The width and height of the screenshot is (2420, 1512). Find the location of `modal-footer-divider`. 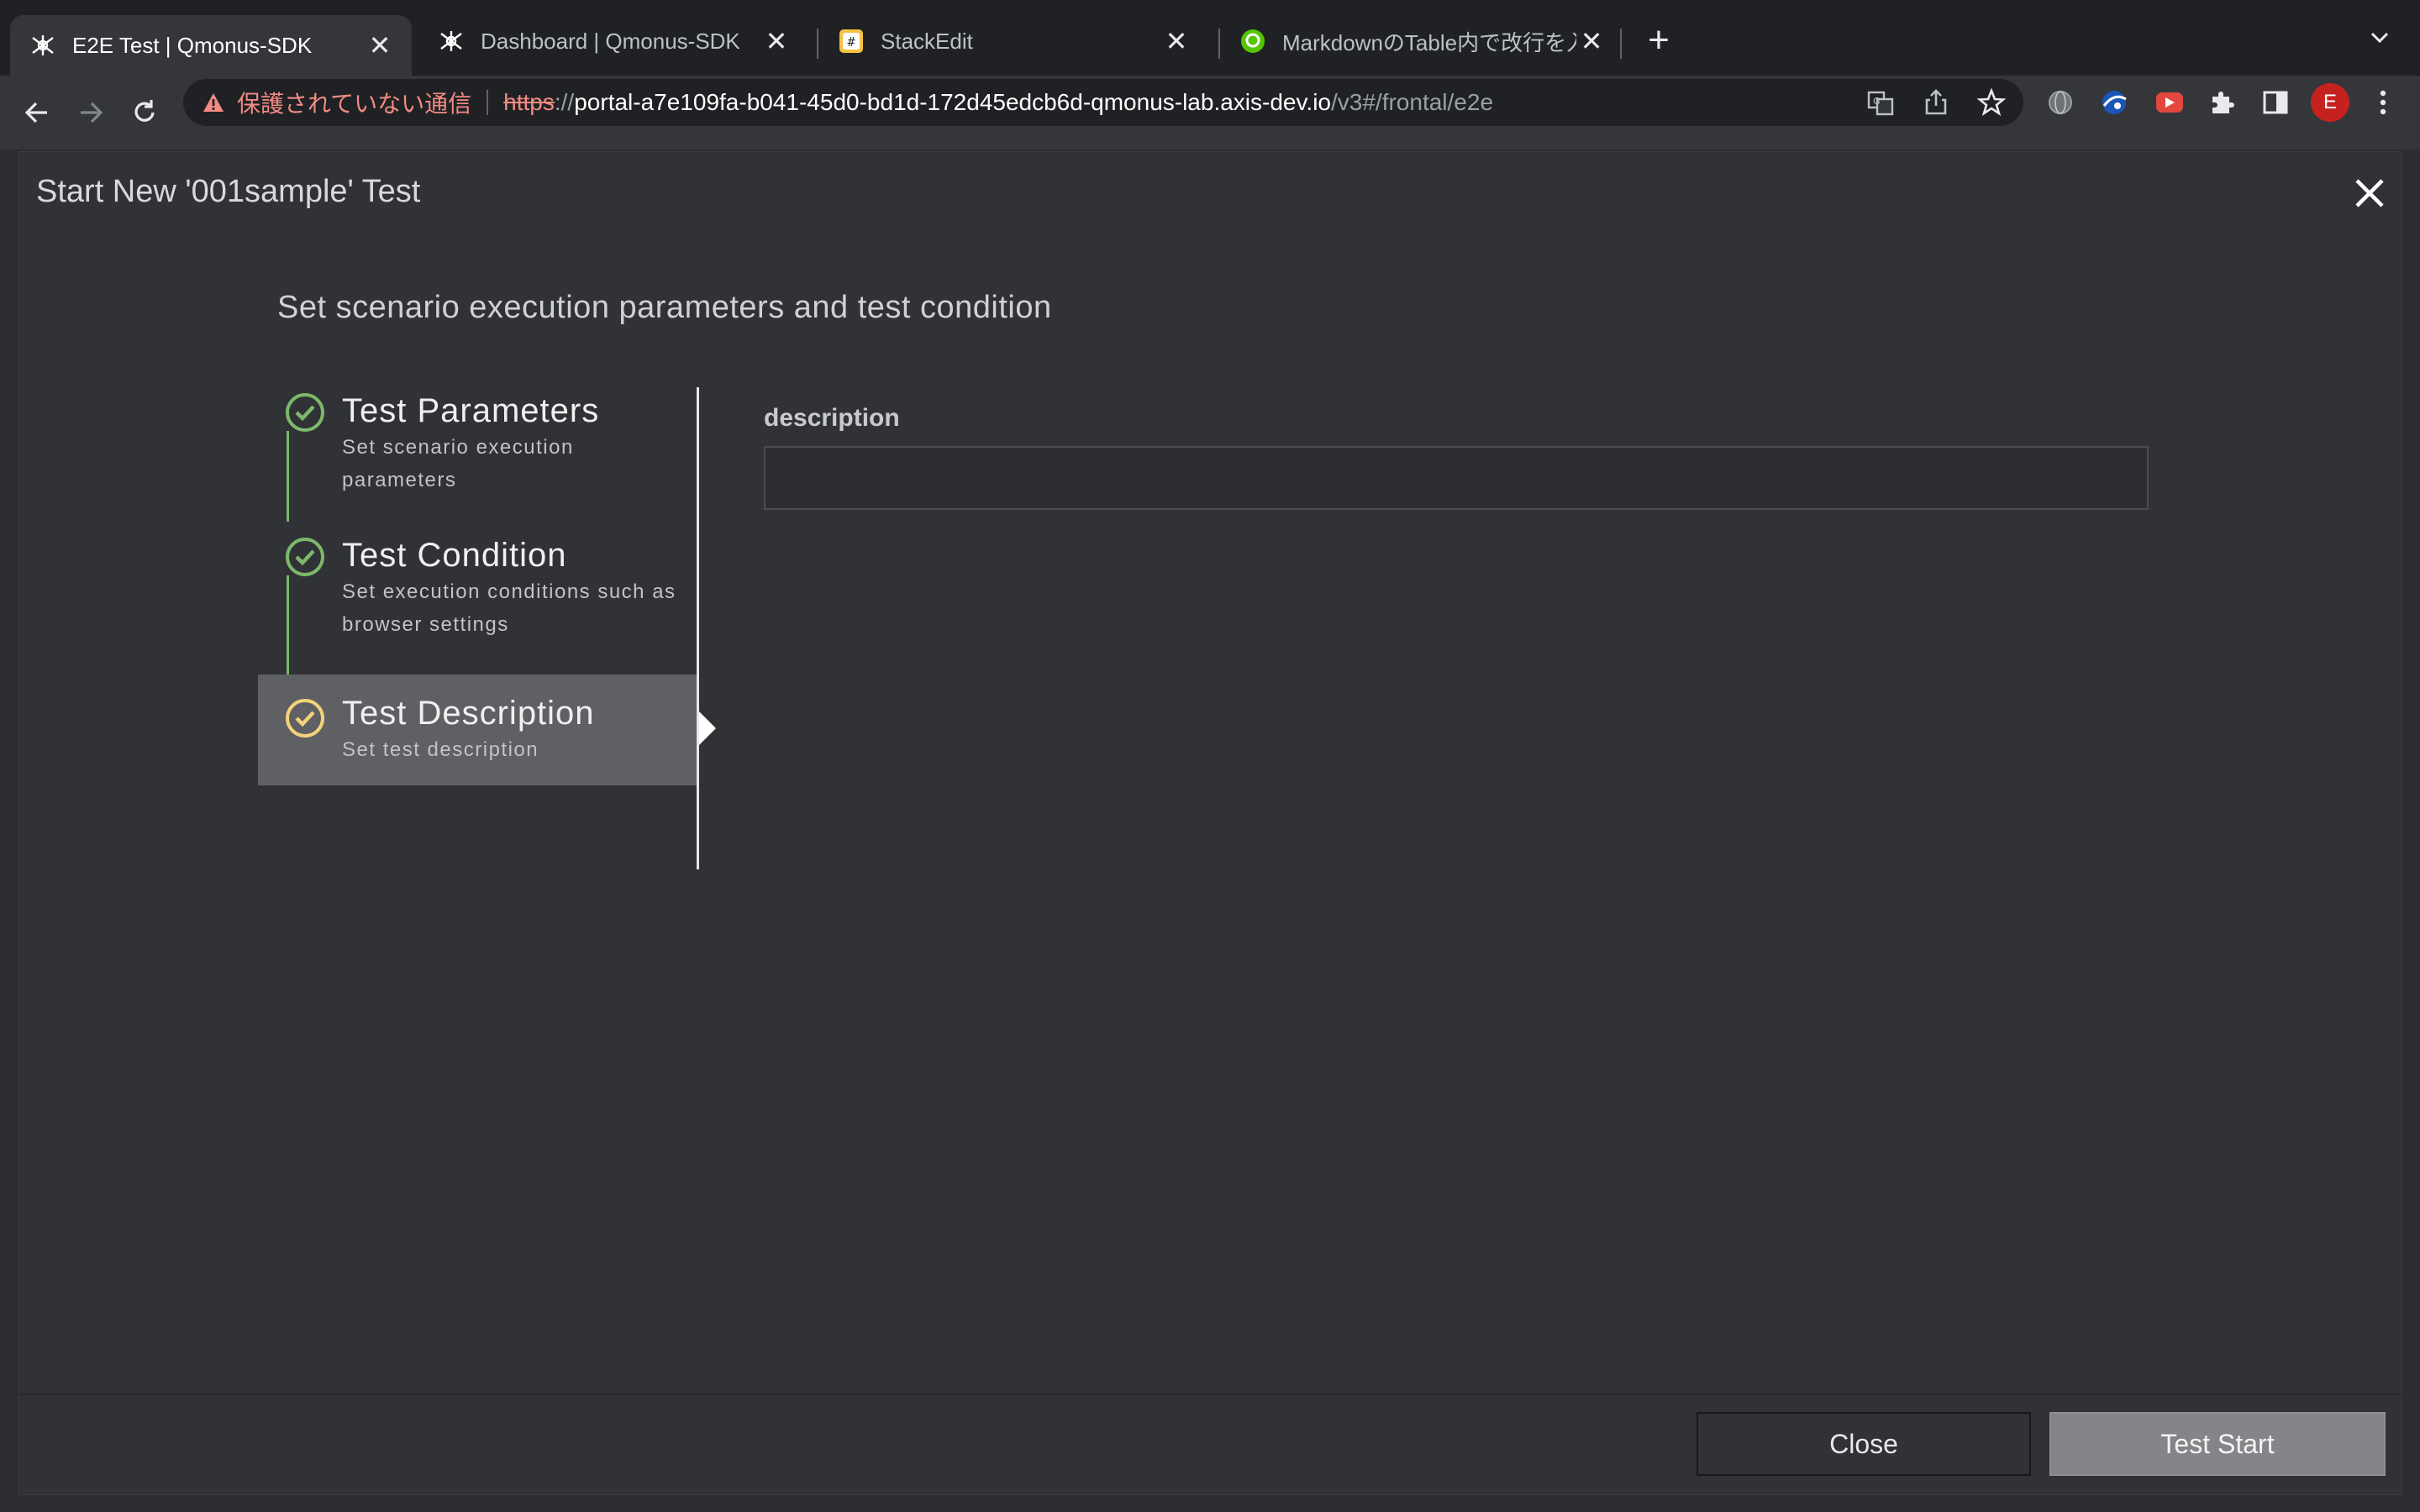

modal-footer-divider is located at coordinates (1210, 1394).